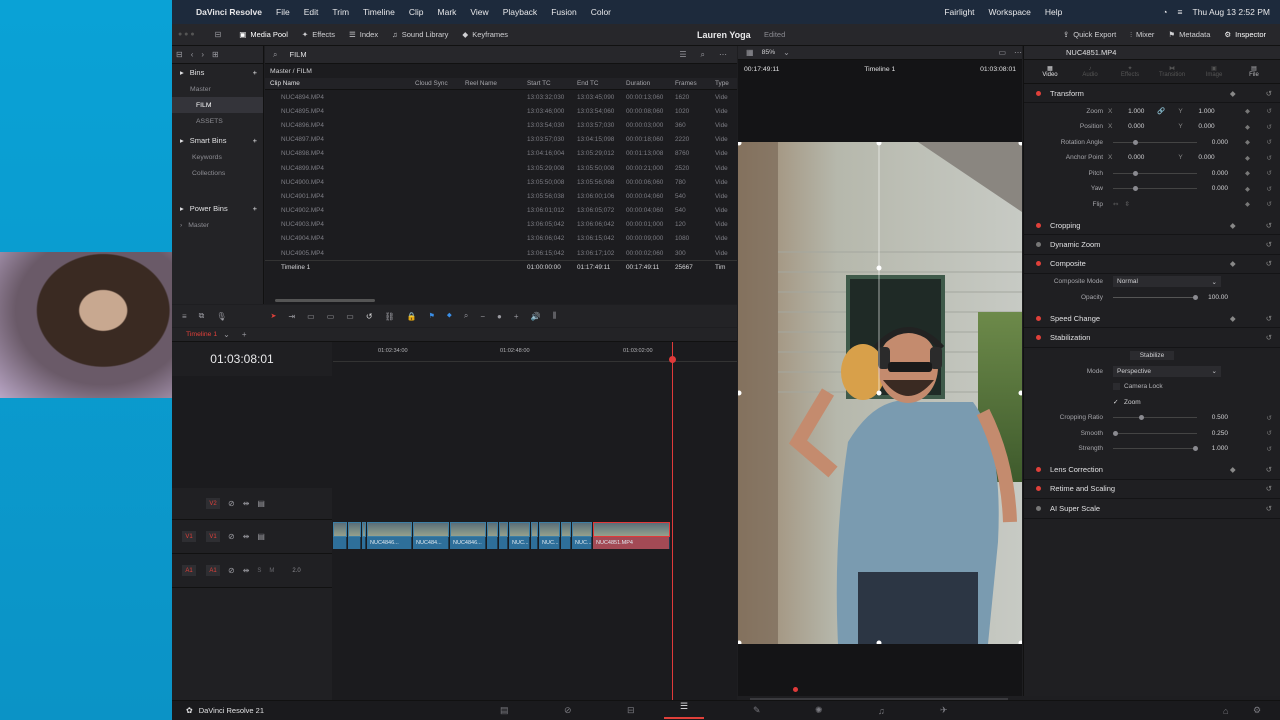  Describe the element at coordinates (229, 12) in the screenshot. I see `app-menu: DaVinci Resolve` at that location.